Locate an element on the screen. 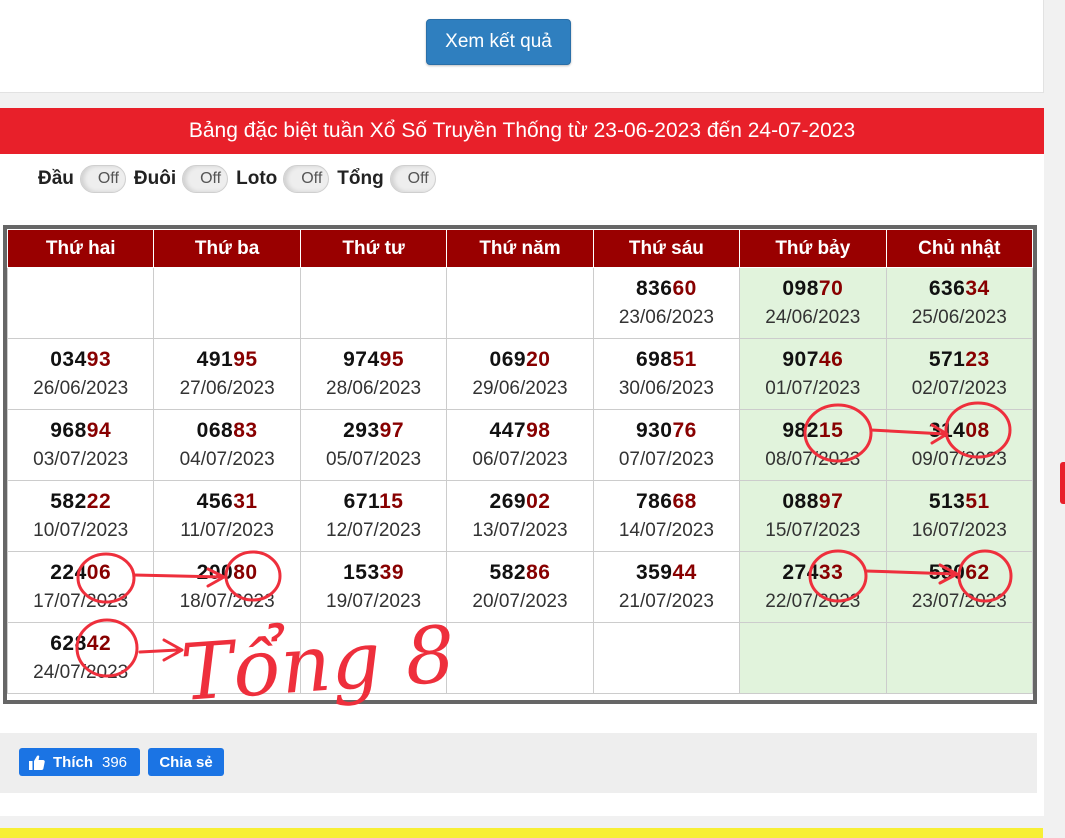 The image size is (1065, 838). number-tail: 44 is located at coordinates (684, 572).